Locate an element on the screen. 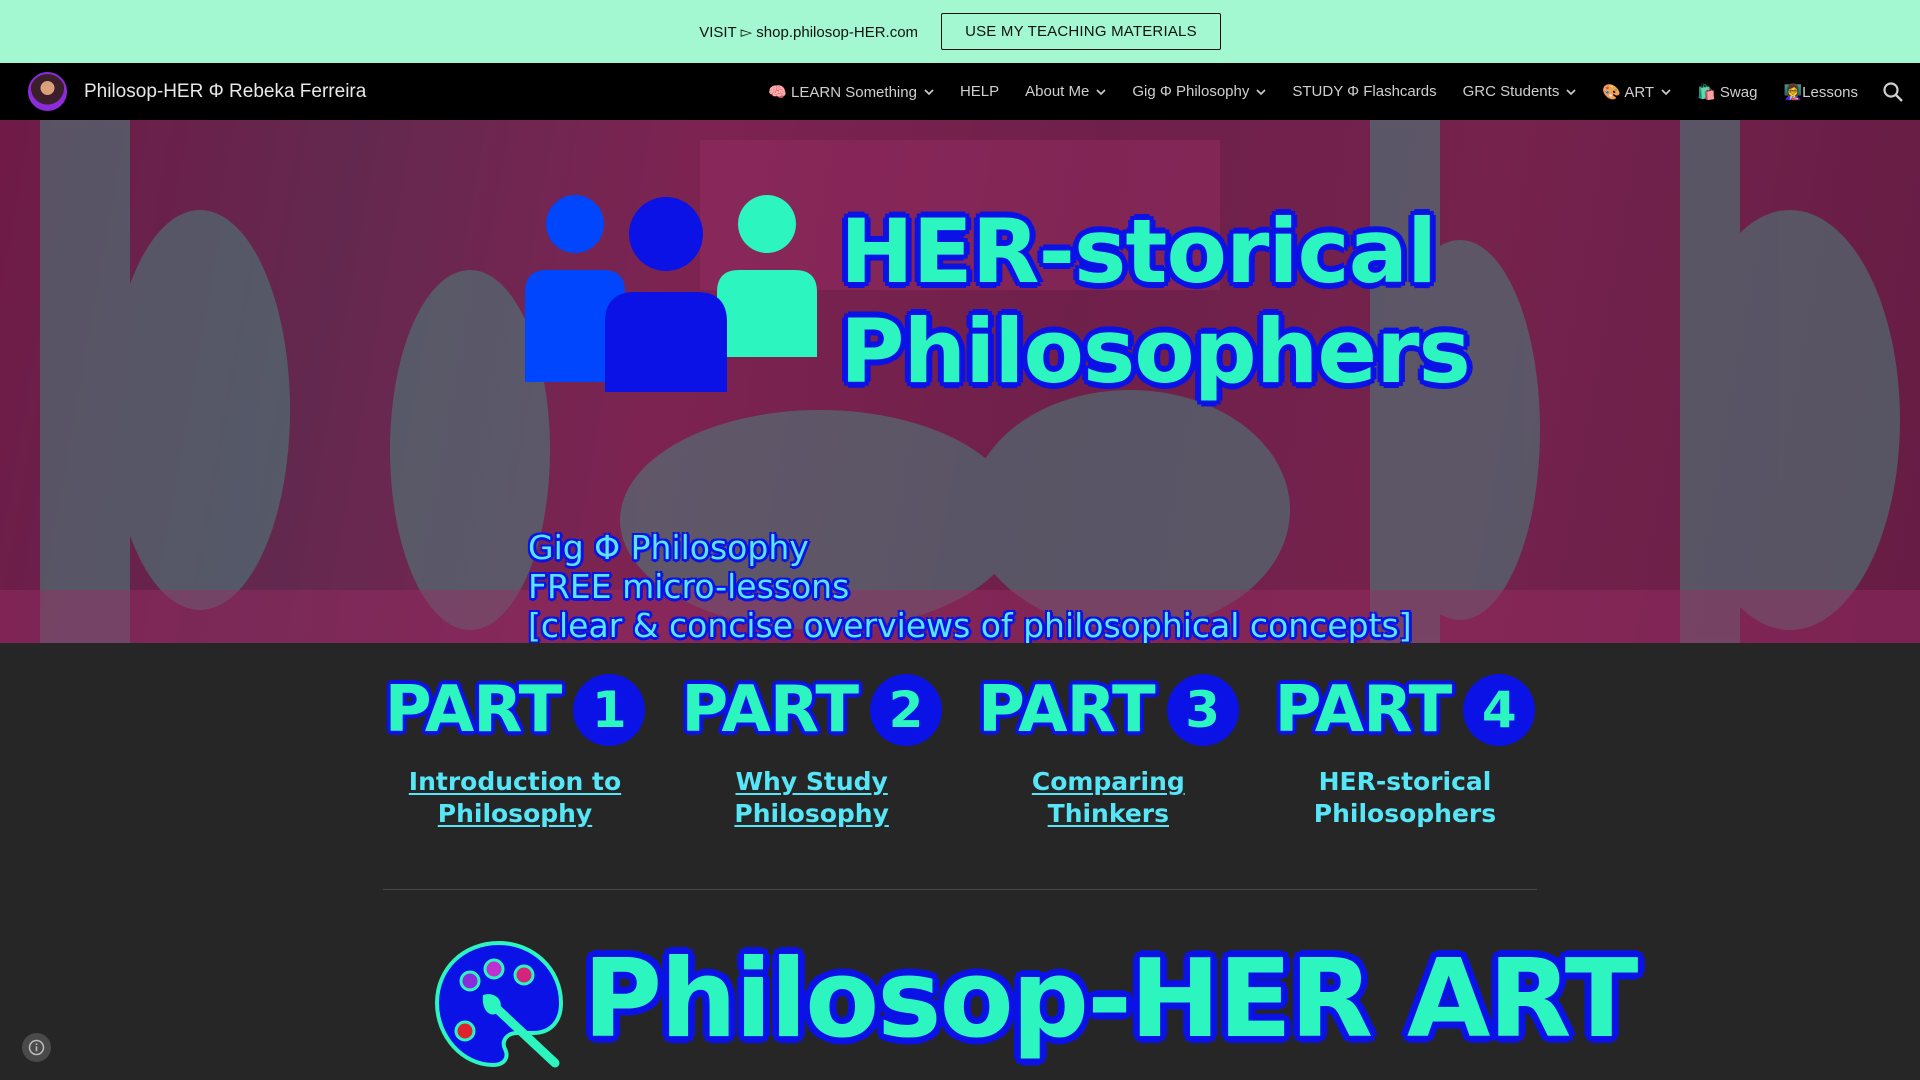  nav-item-label: GRC Students is located at coordinates (1511, 91).